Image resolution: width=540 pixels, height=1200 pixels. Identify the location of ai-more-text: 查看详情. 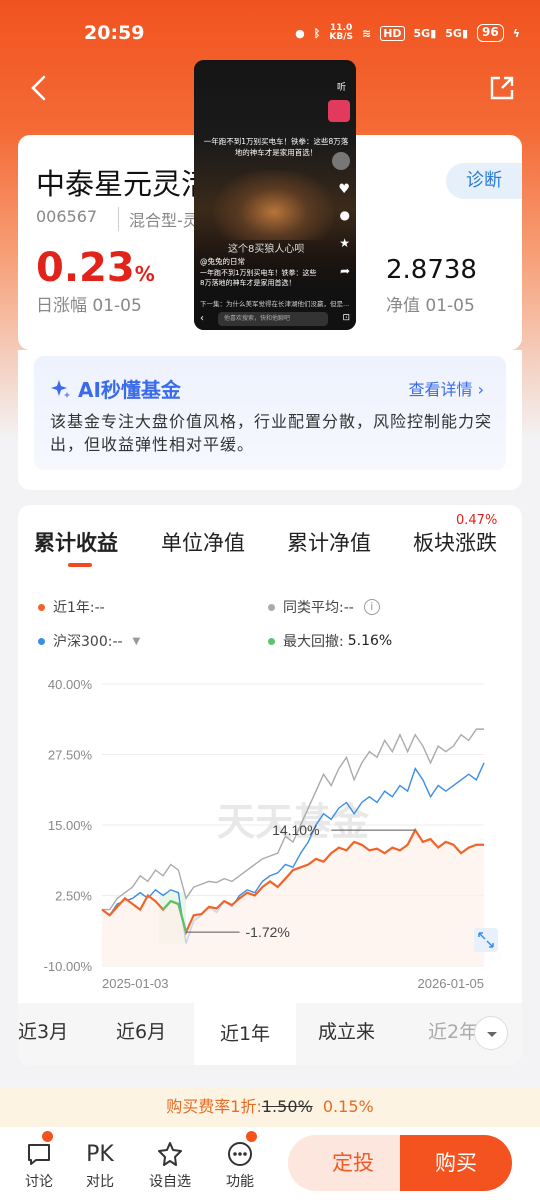
(440, 389).